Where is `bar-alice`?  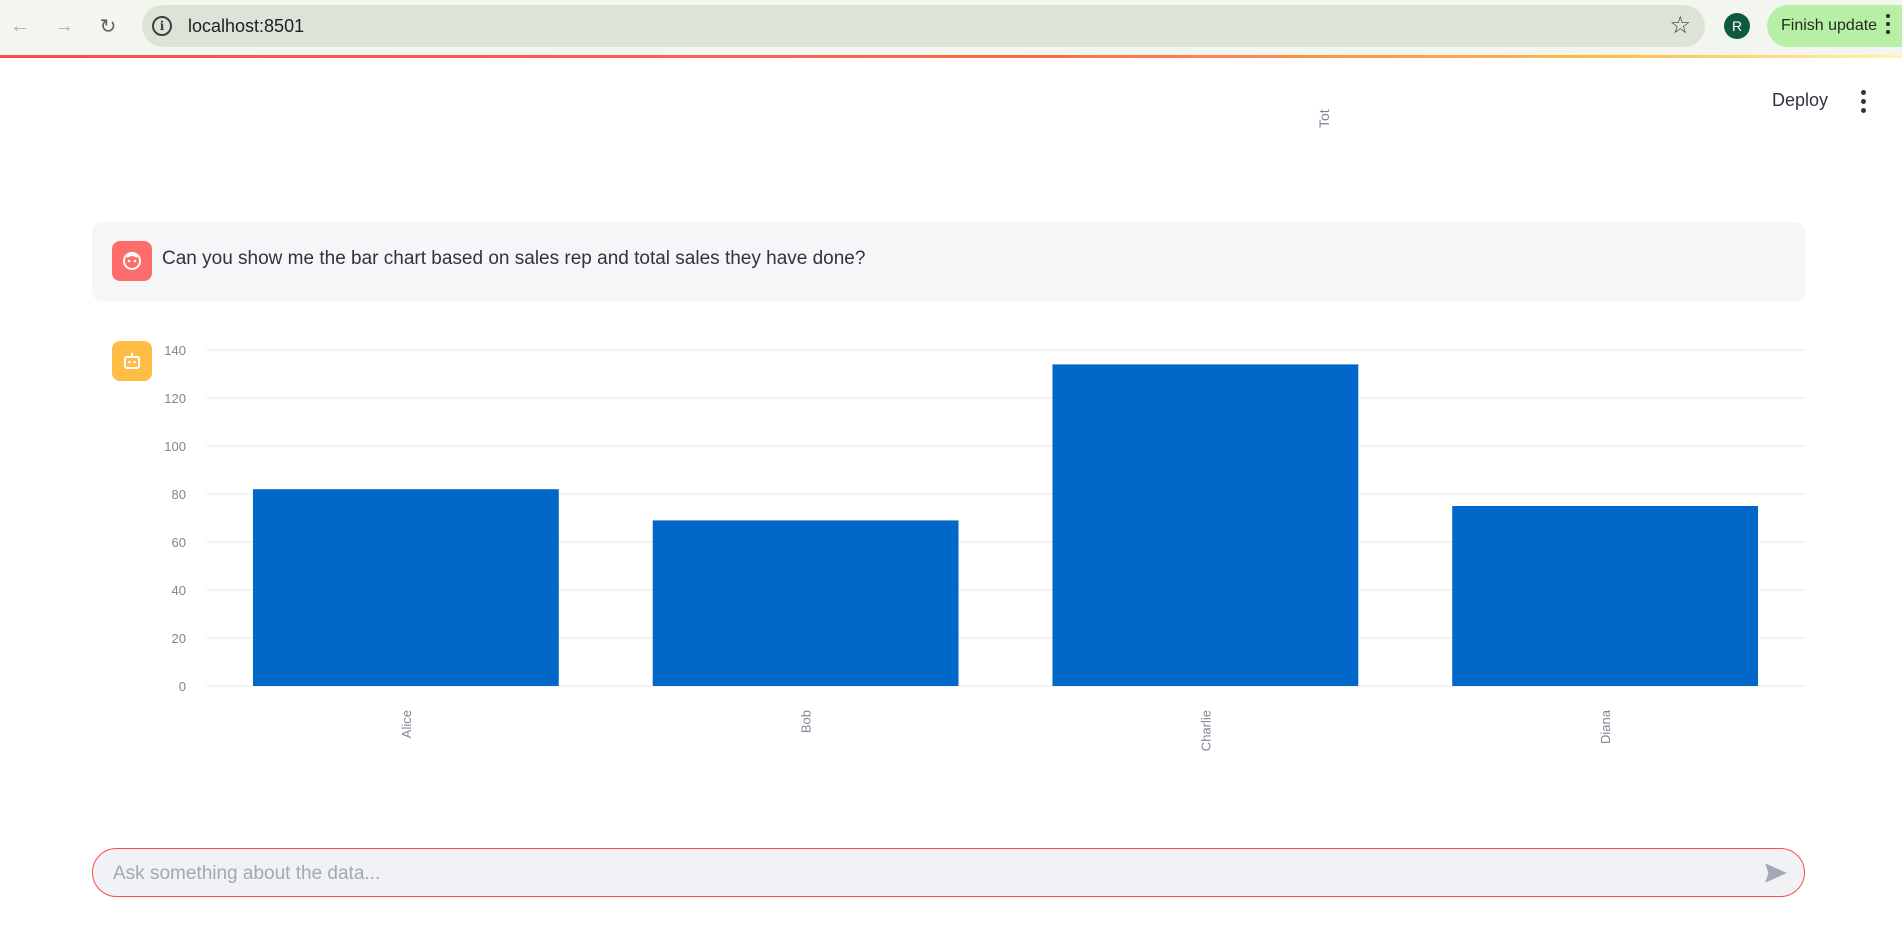 bar-alice is located at coordinates (405, 587).